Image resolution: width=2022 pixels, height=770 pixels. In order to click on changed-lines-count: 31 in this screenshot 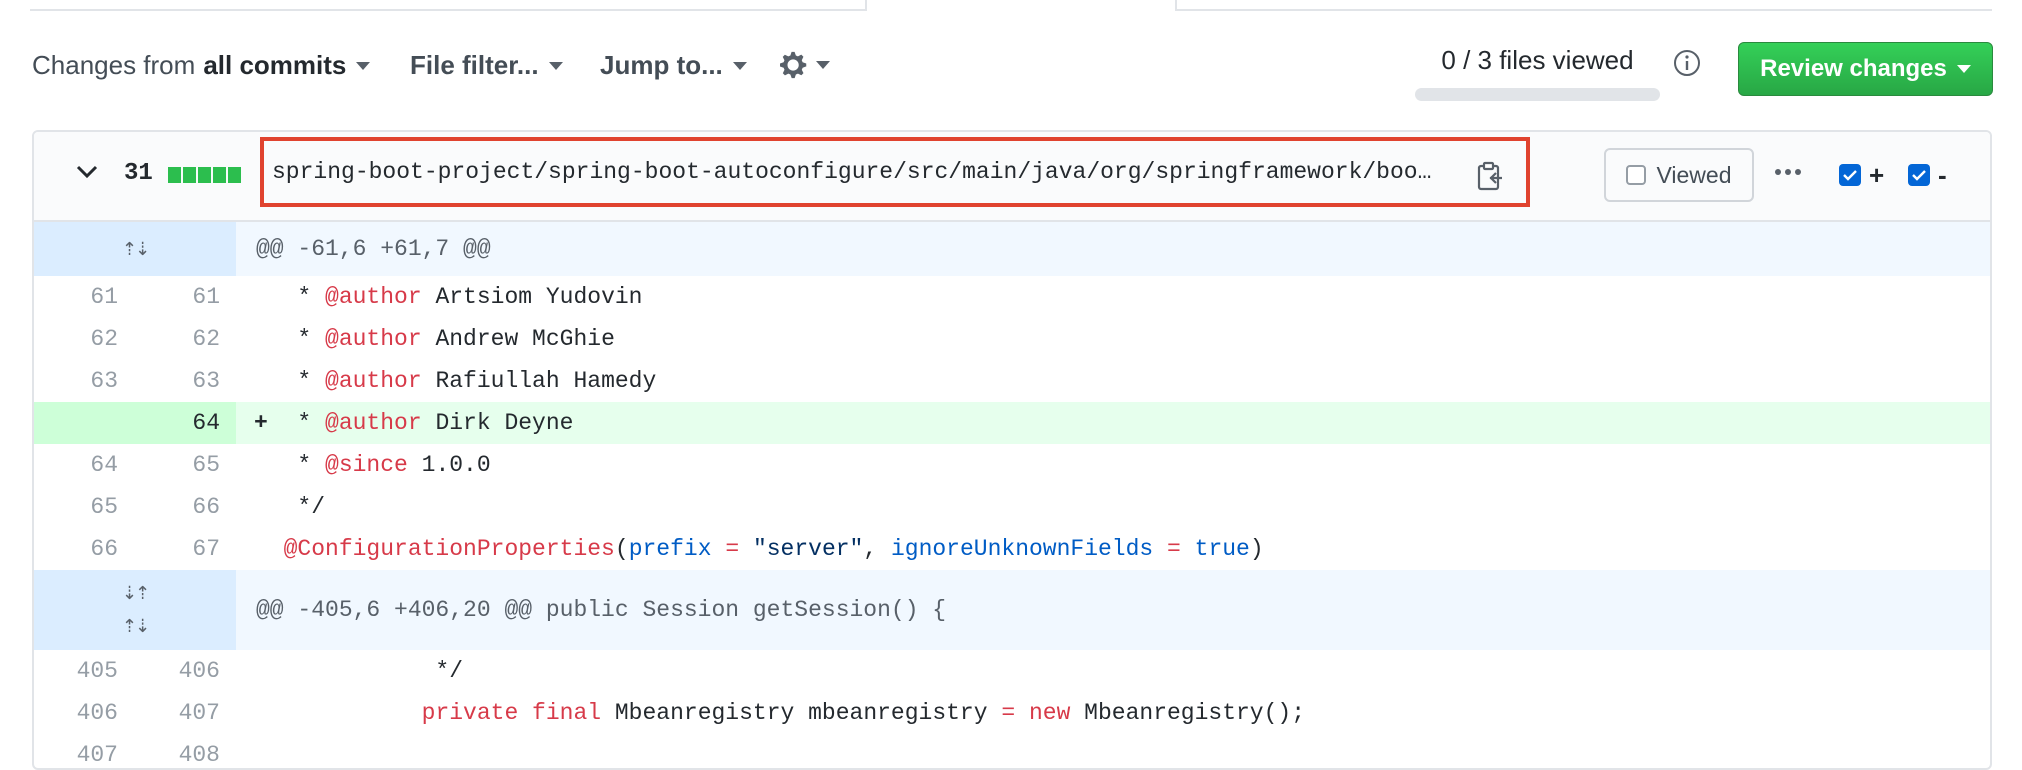, I will do `click(138, 173)`.